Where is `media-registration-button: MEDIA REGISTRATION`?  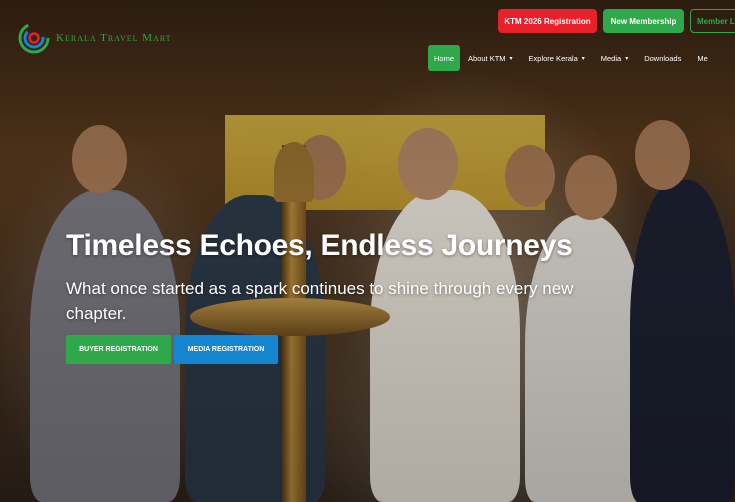
media-registration-button: MEDIA REGISTRATION is located at coordinates (226, 349).